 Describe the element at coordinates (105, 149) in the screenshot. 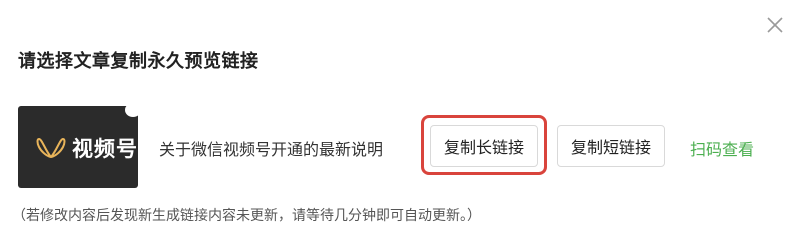

I see `logo-text: 视频号` at that location.